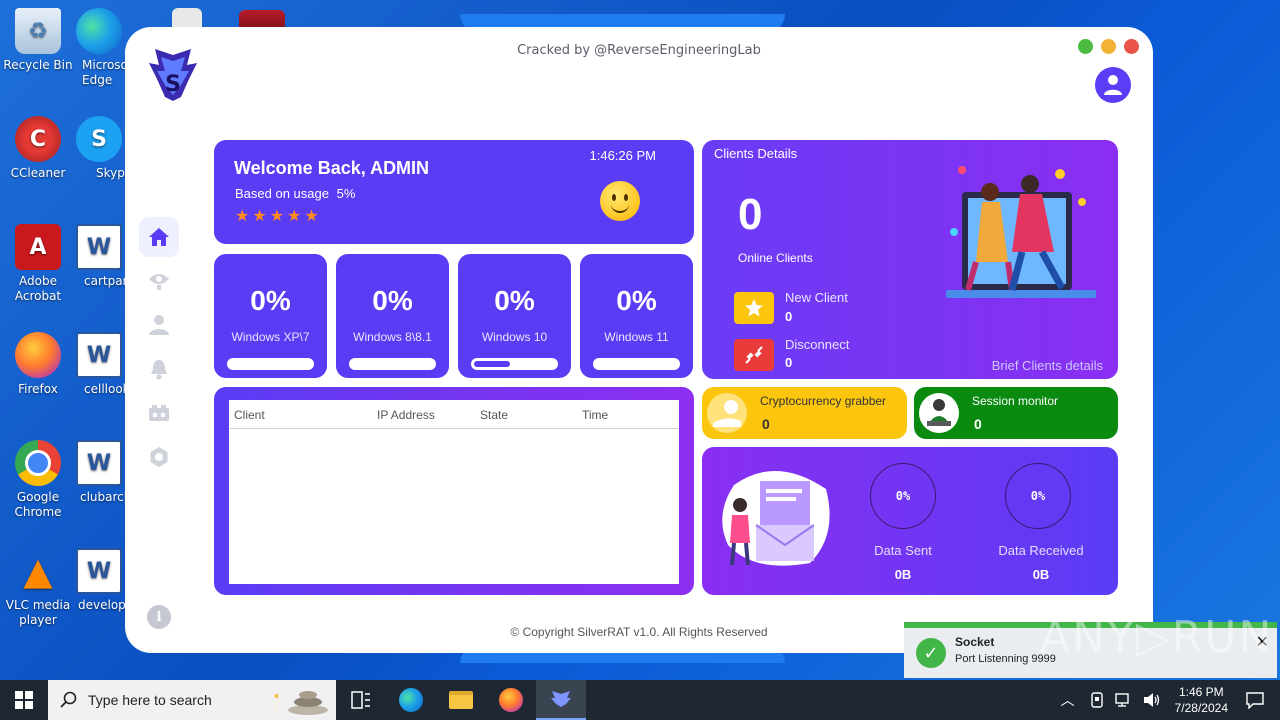 The height and width of the screenshot is (720, 1280). I want to click on taskbar-clock: 1:46 PM 7/28/2024, so click(1201, 700).